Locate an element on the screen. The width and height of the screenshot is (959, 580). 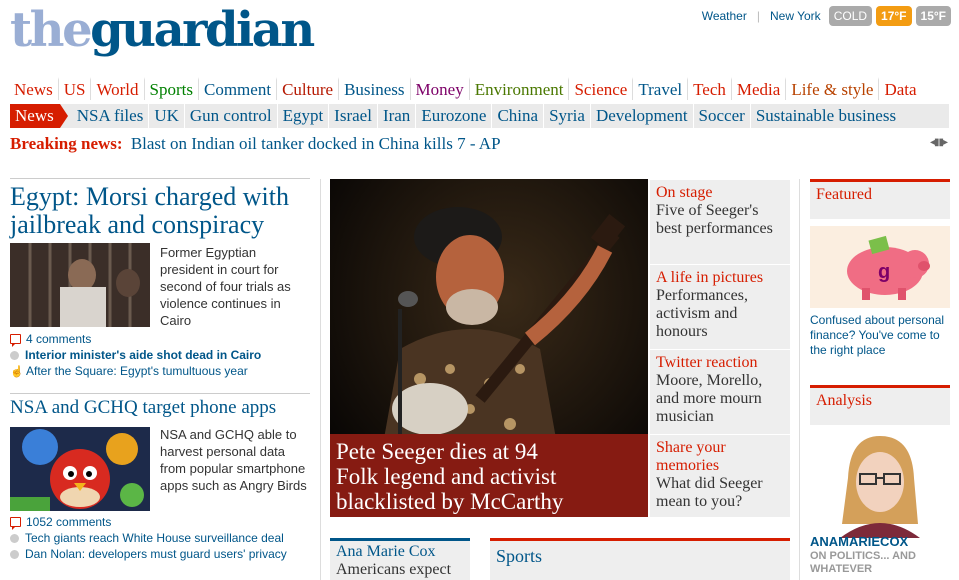
section-tag-news: News is located at coordinates (39, 116).